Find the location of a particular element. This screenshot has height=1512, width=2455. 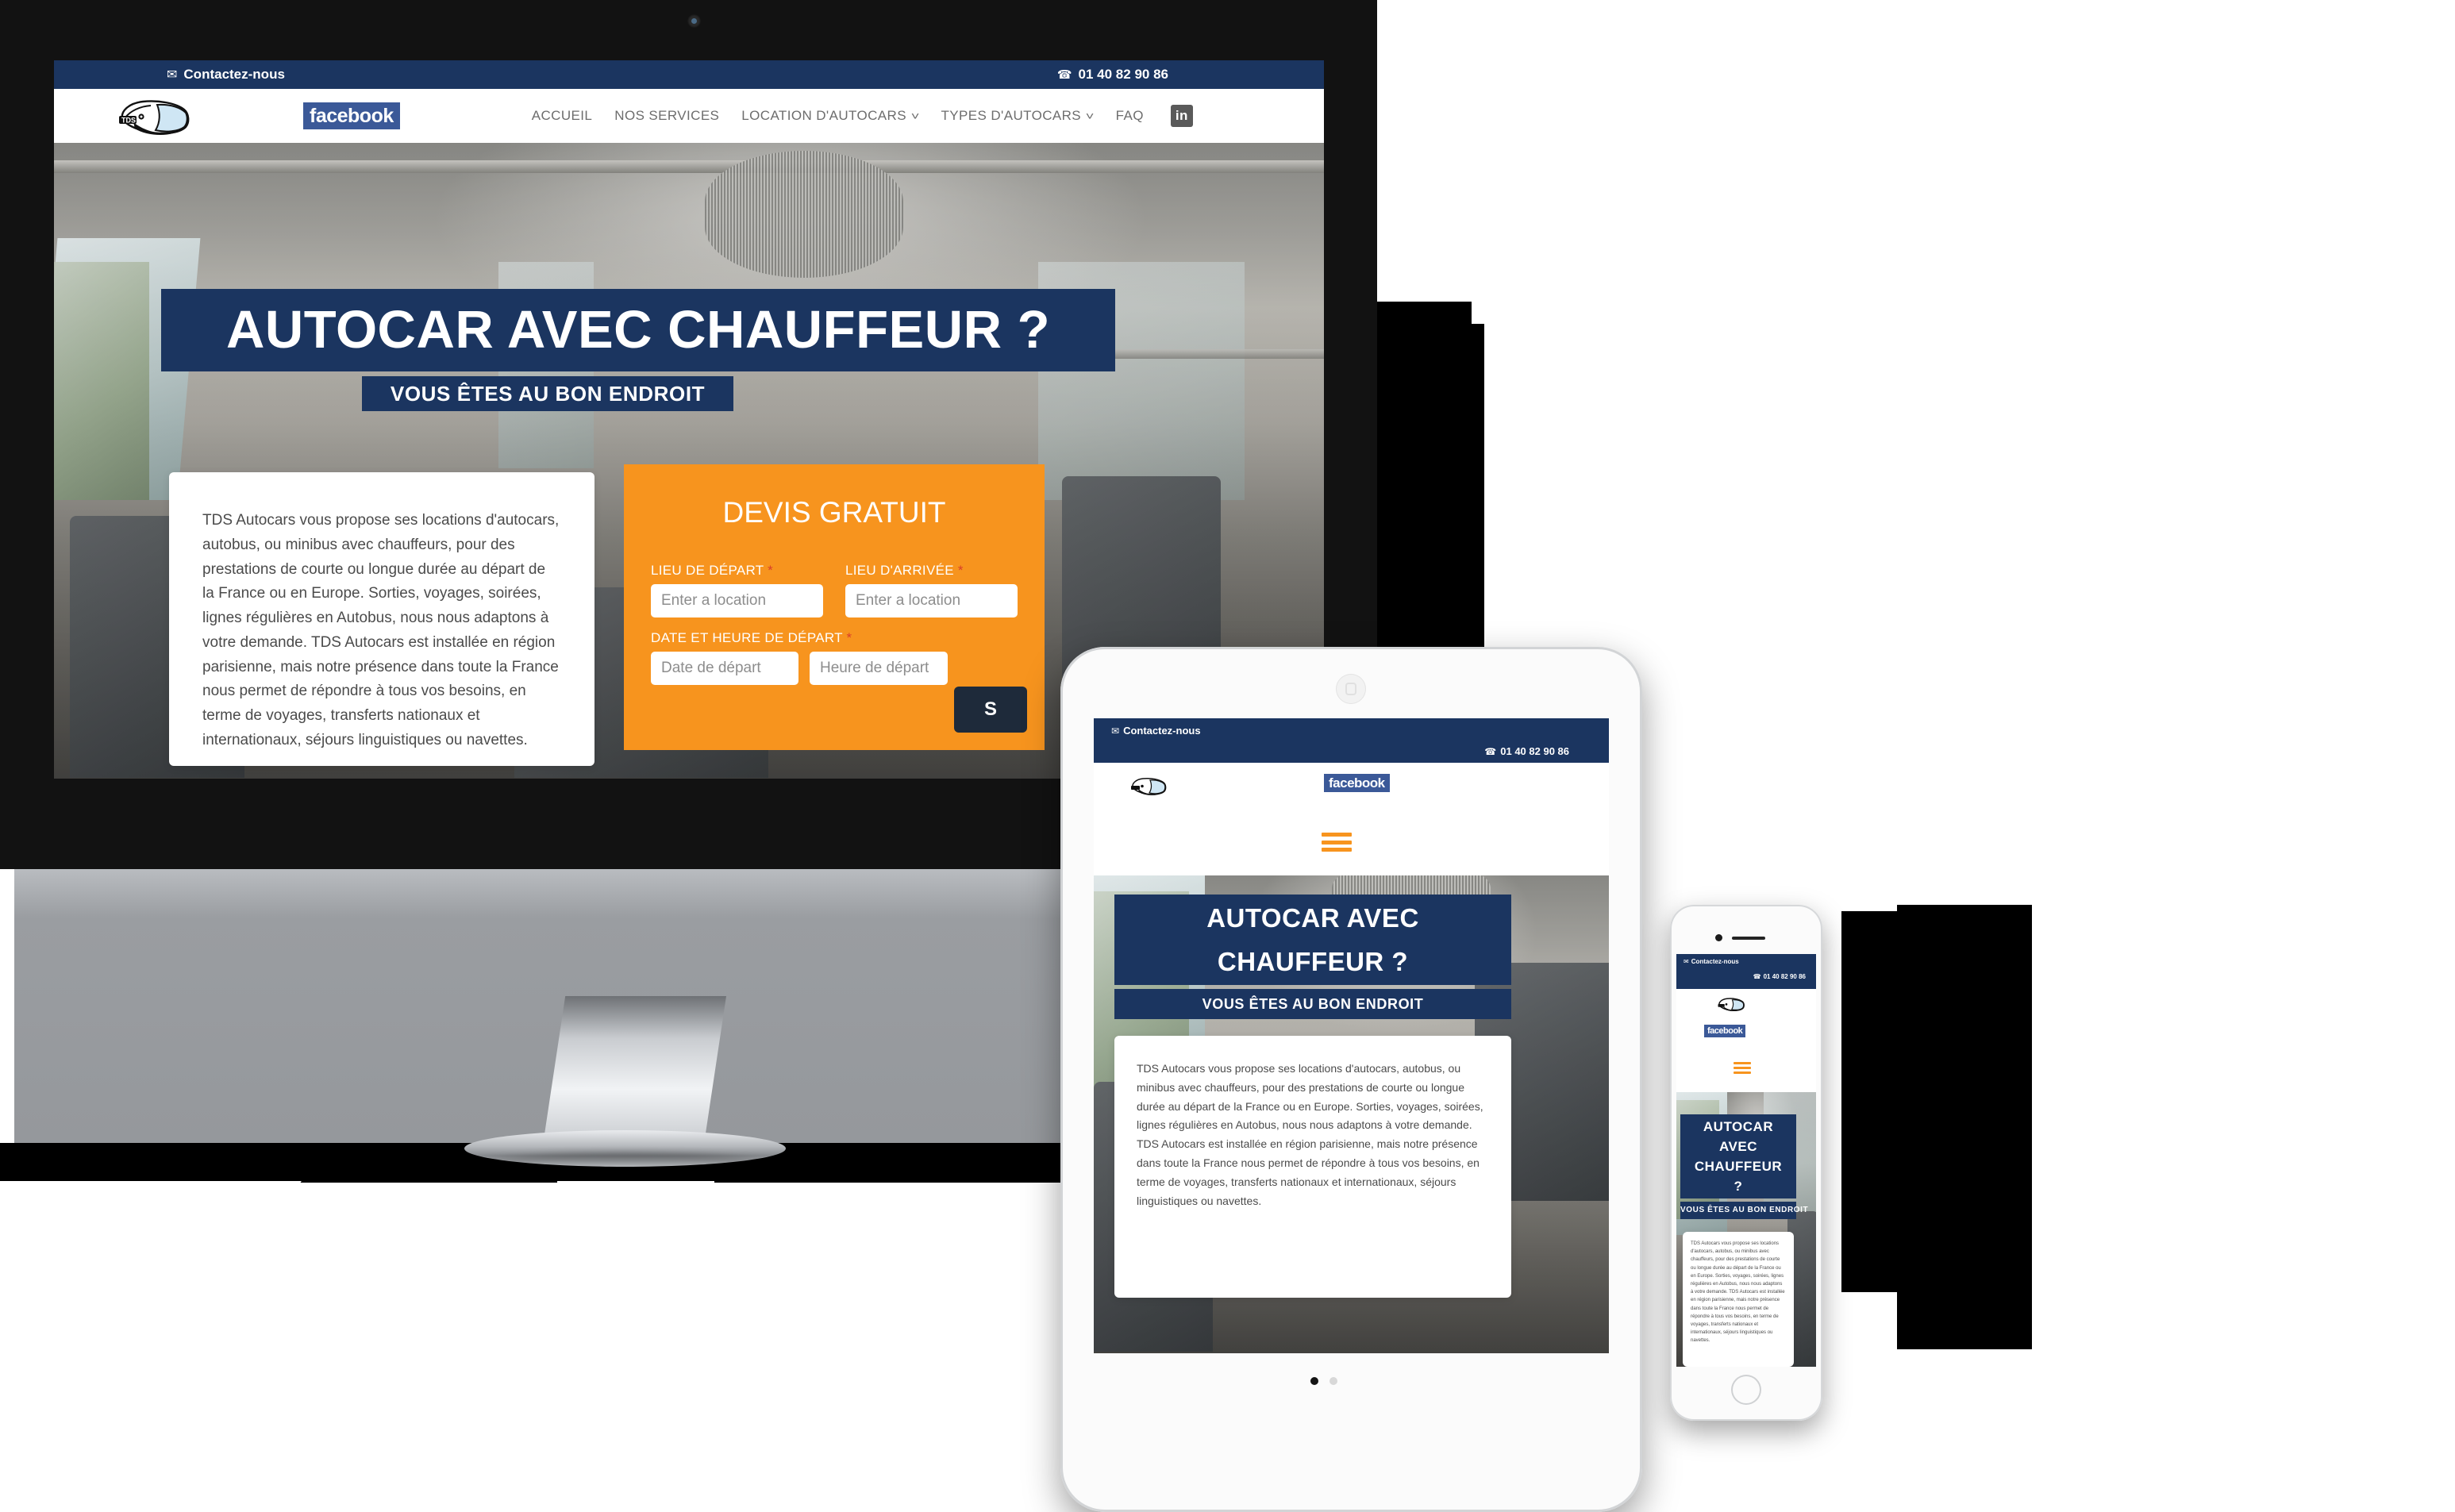

carousel-dot-active is located at coordinates (1314, 1381).